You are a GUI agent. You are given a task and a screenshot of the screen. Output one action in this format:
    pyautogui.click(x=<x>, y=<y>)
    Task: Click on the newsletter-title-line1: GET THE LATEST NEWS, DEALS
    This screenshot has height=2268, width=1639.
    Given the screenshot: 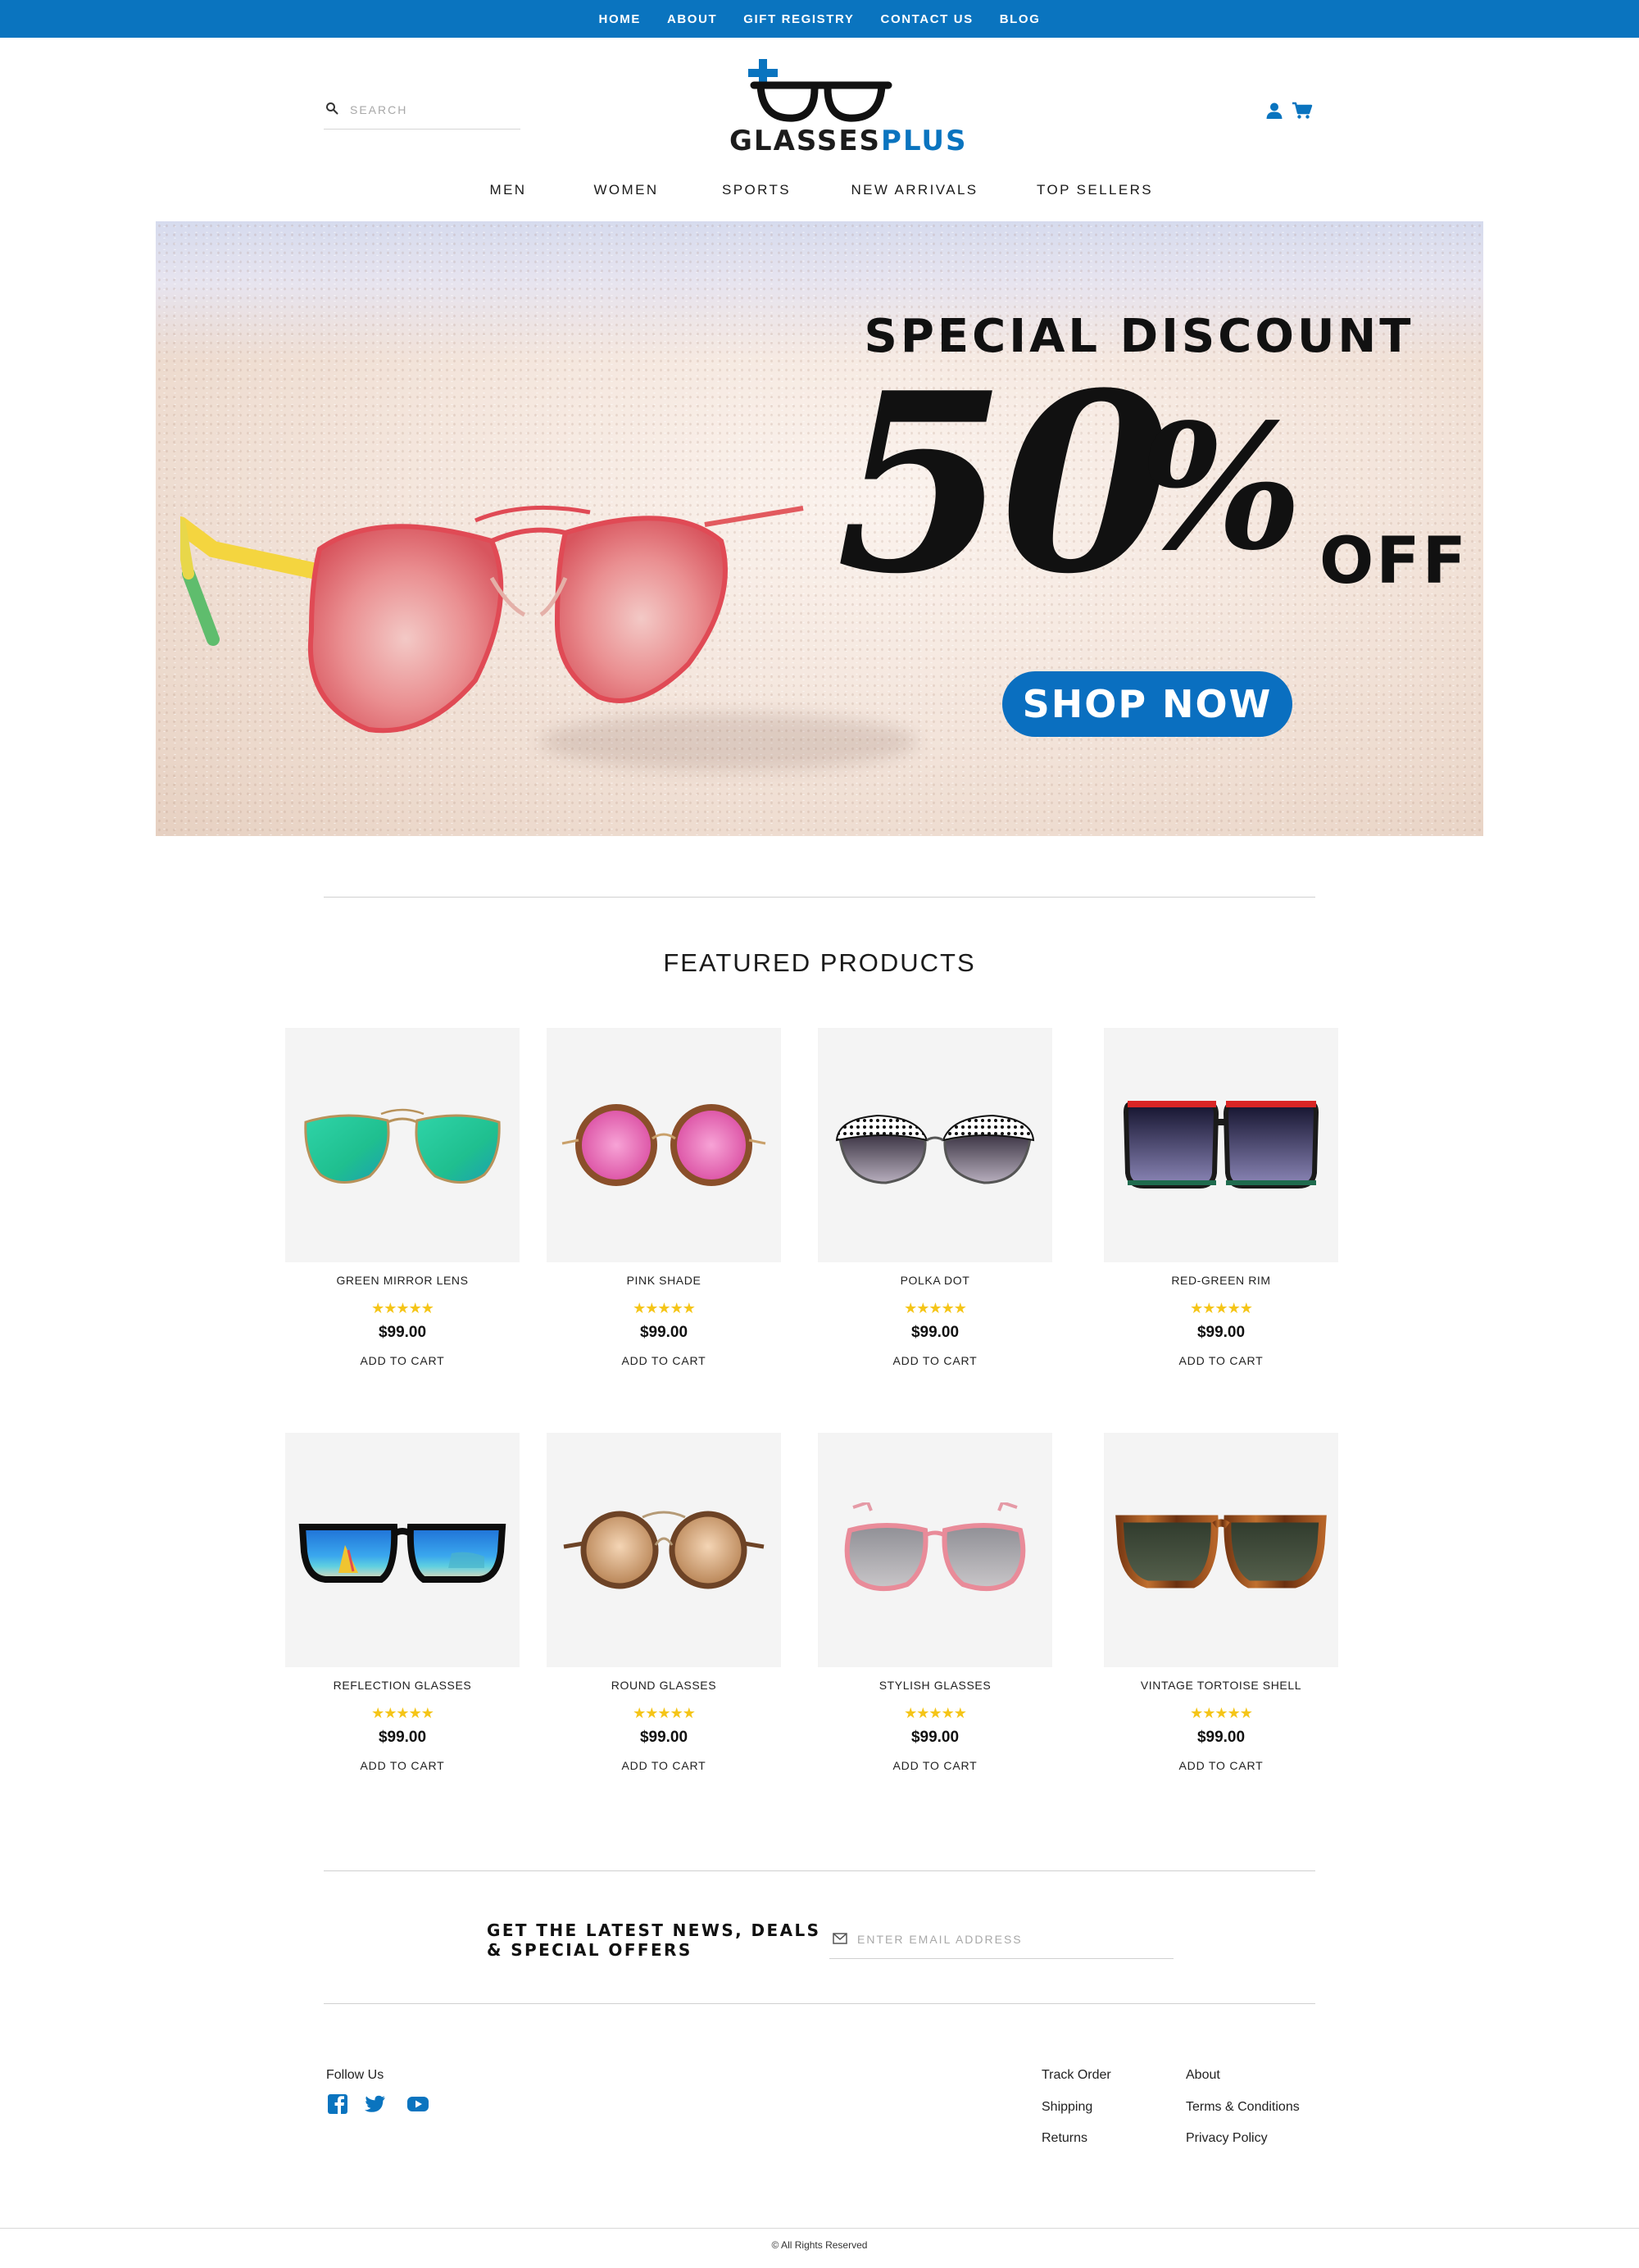 What is the action you would take?
    pyautogui.click(x=654, y=1930)
    